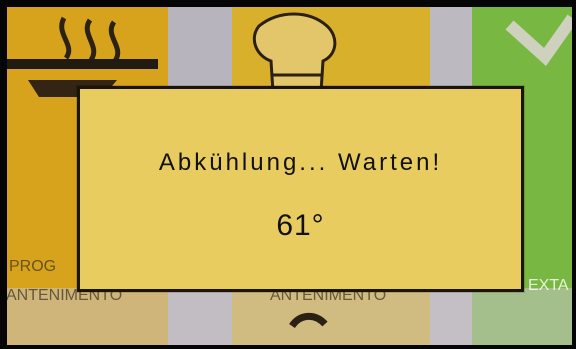 The height and width of the screenshot is (349, 576). I want to click on extra-caption: EXTA, so click(548, 285).